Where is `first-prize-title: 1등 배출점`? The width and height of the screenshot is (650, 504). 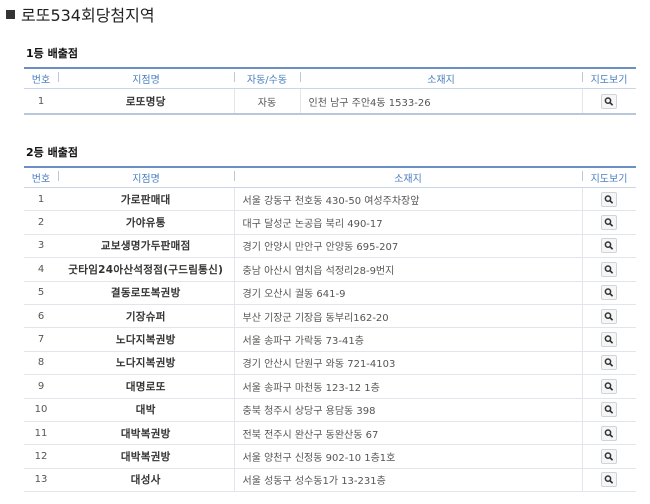 first-prize-title: 1등 배출점 is located at coordinates (52, 53).